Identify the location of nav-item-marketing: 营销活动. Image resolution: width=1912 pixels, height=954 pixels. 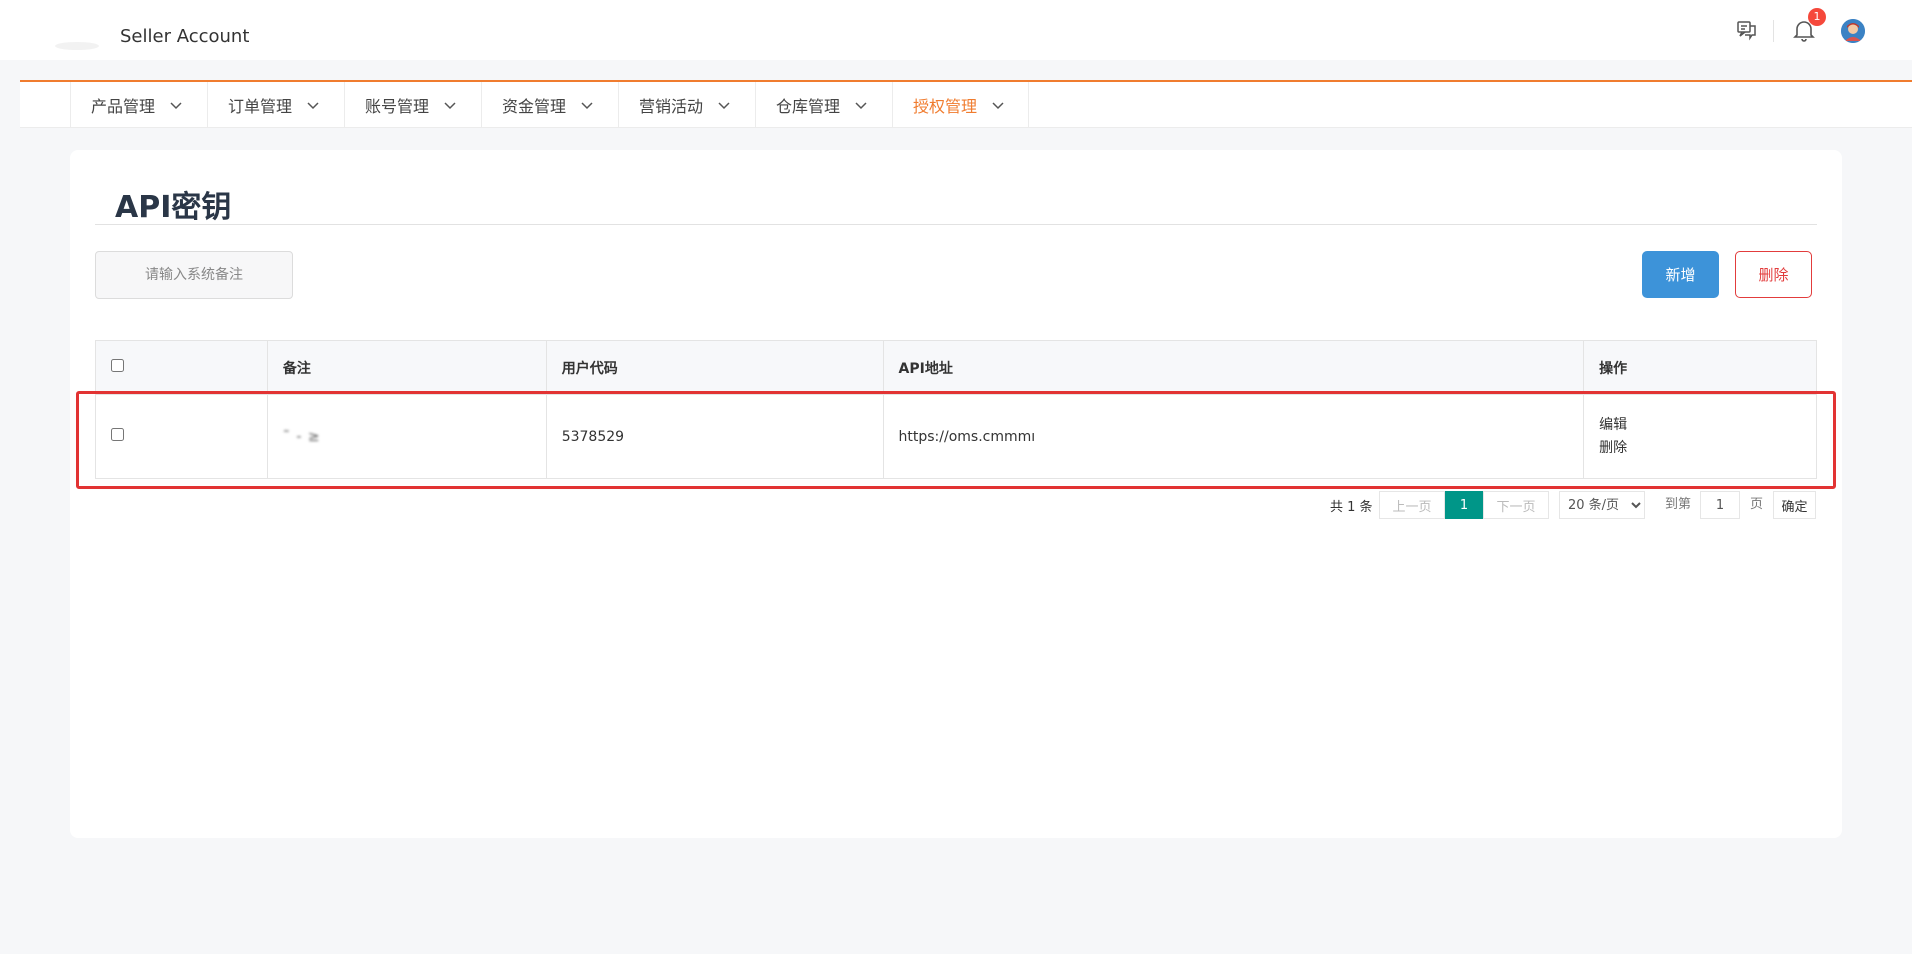
(686, 105).